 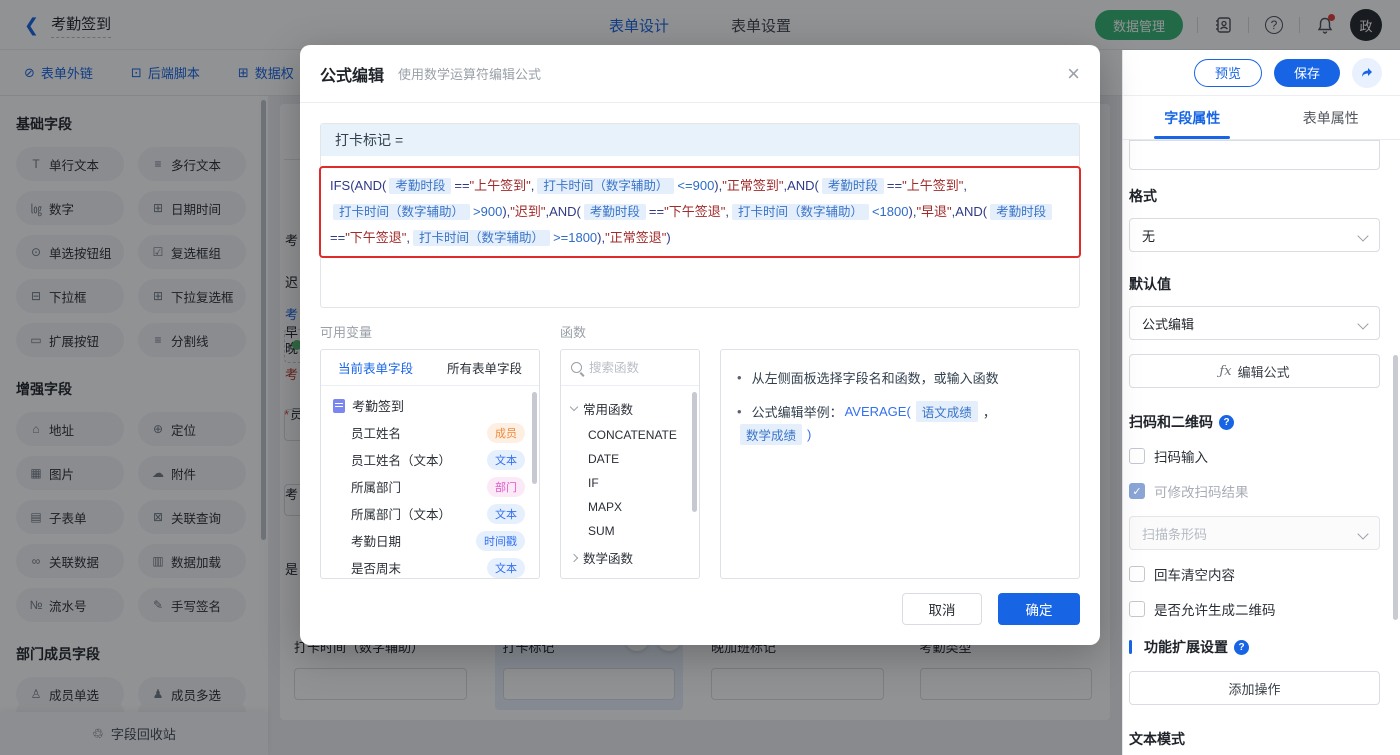 I want to click on function-item: MAPX, so click(x=630, y=507).